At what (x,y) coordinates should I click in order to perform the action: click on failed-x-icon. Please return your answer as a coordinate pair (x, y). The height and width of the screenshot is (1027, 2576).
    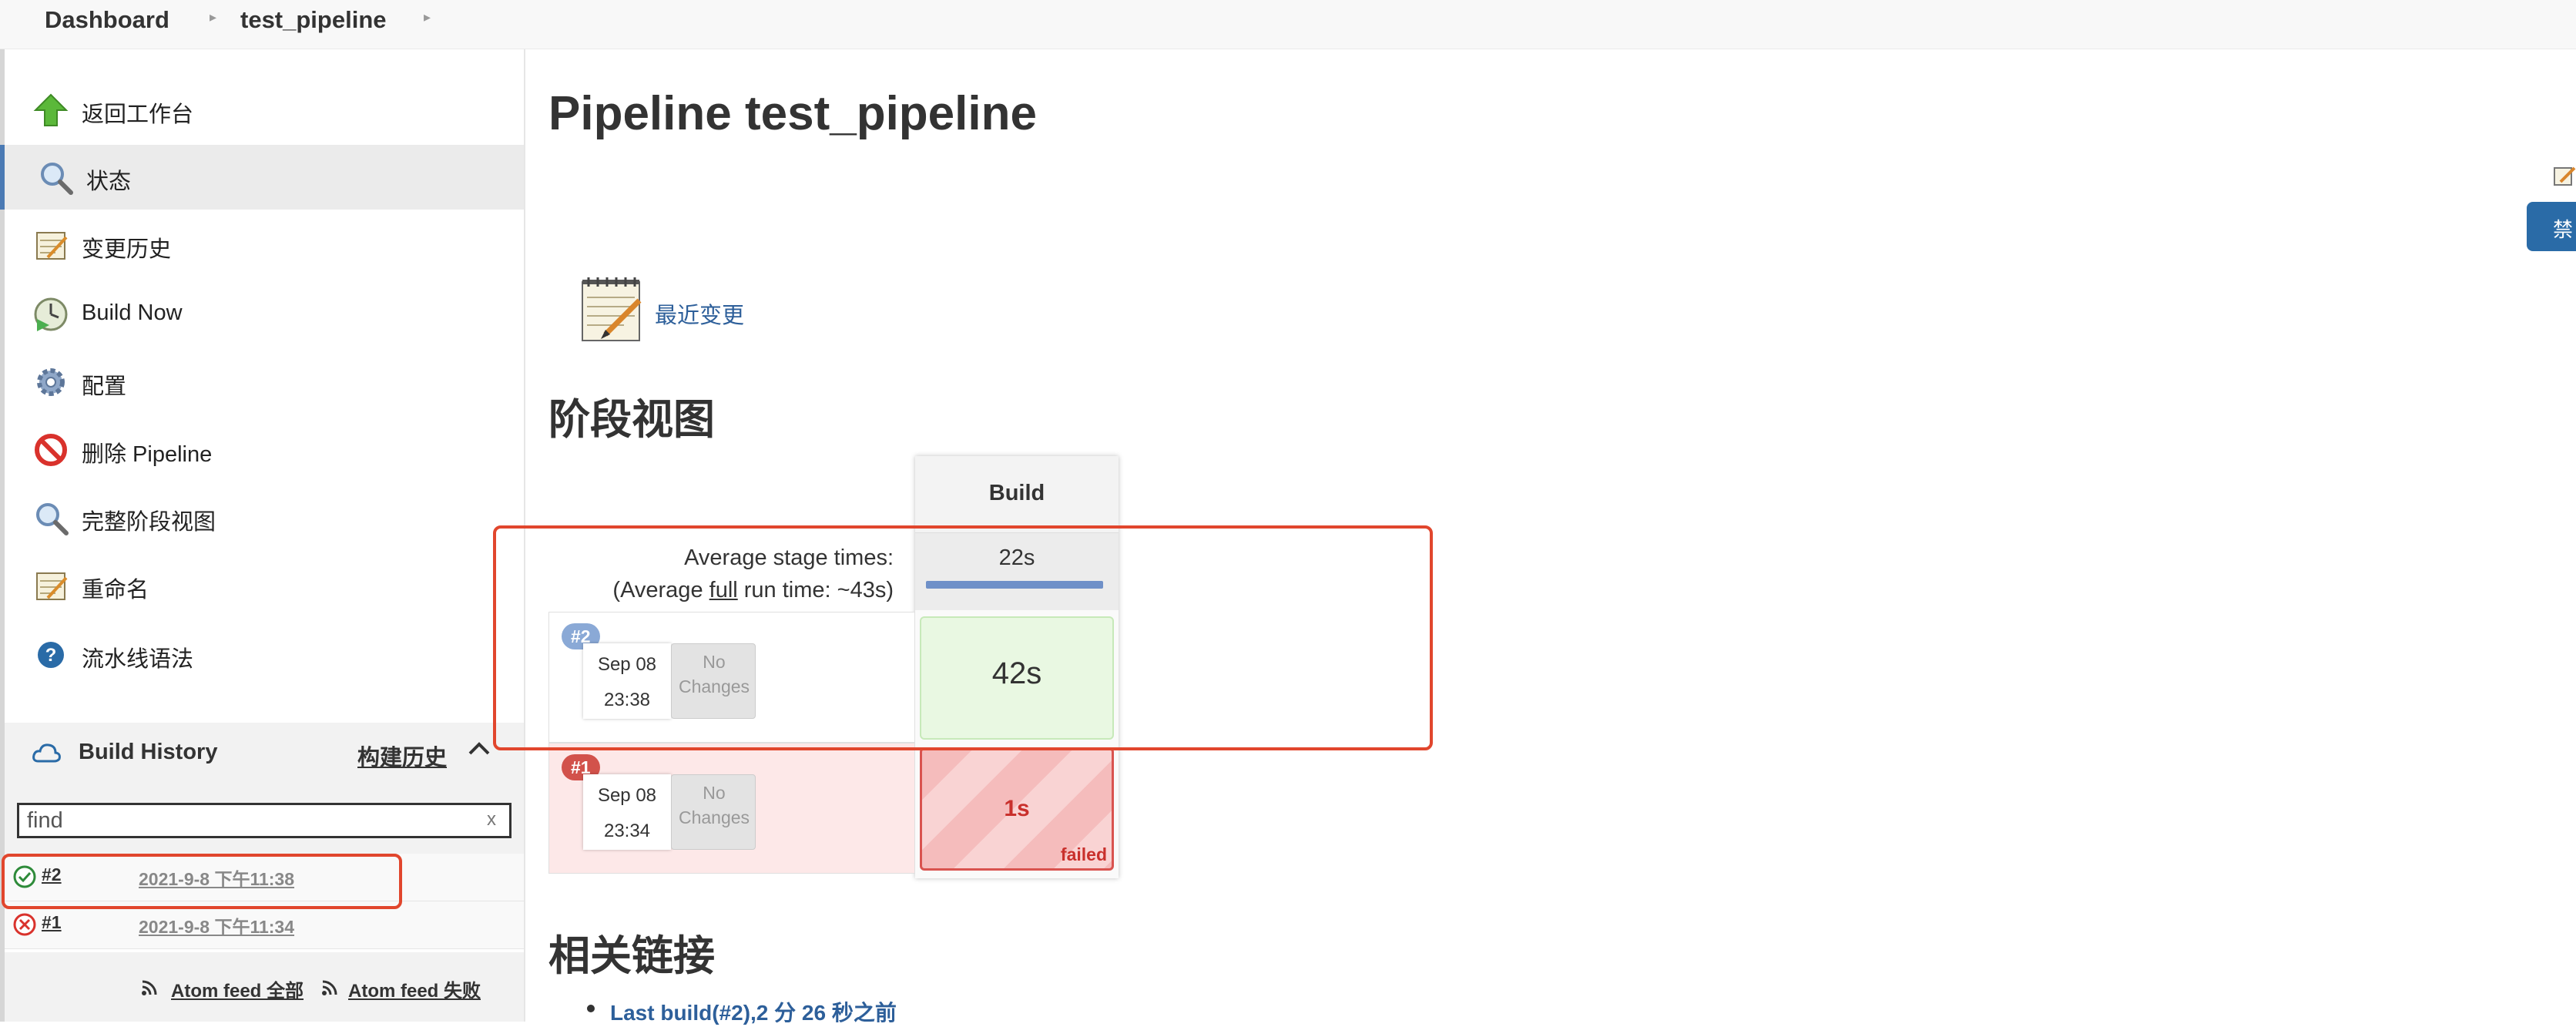
    Looking at the image, I should click on (24, 924).